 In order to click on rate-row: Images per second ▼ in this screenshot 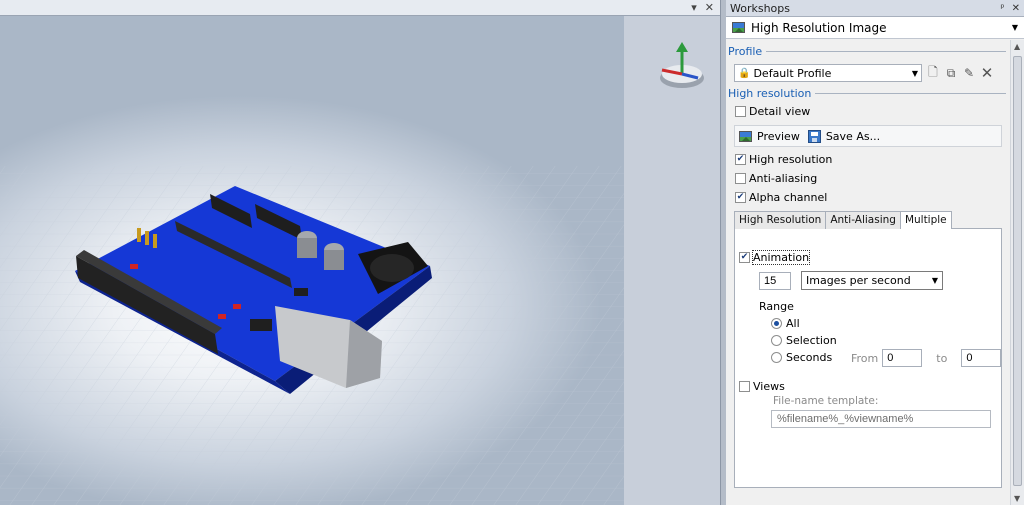, I will do `click(851, 280)`.